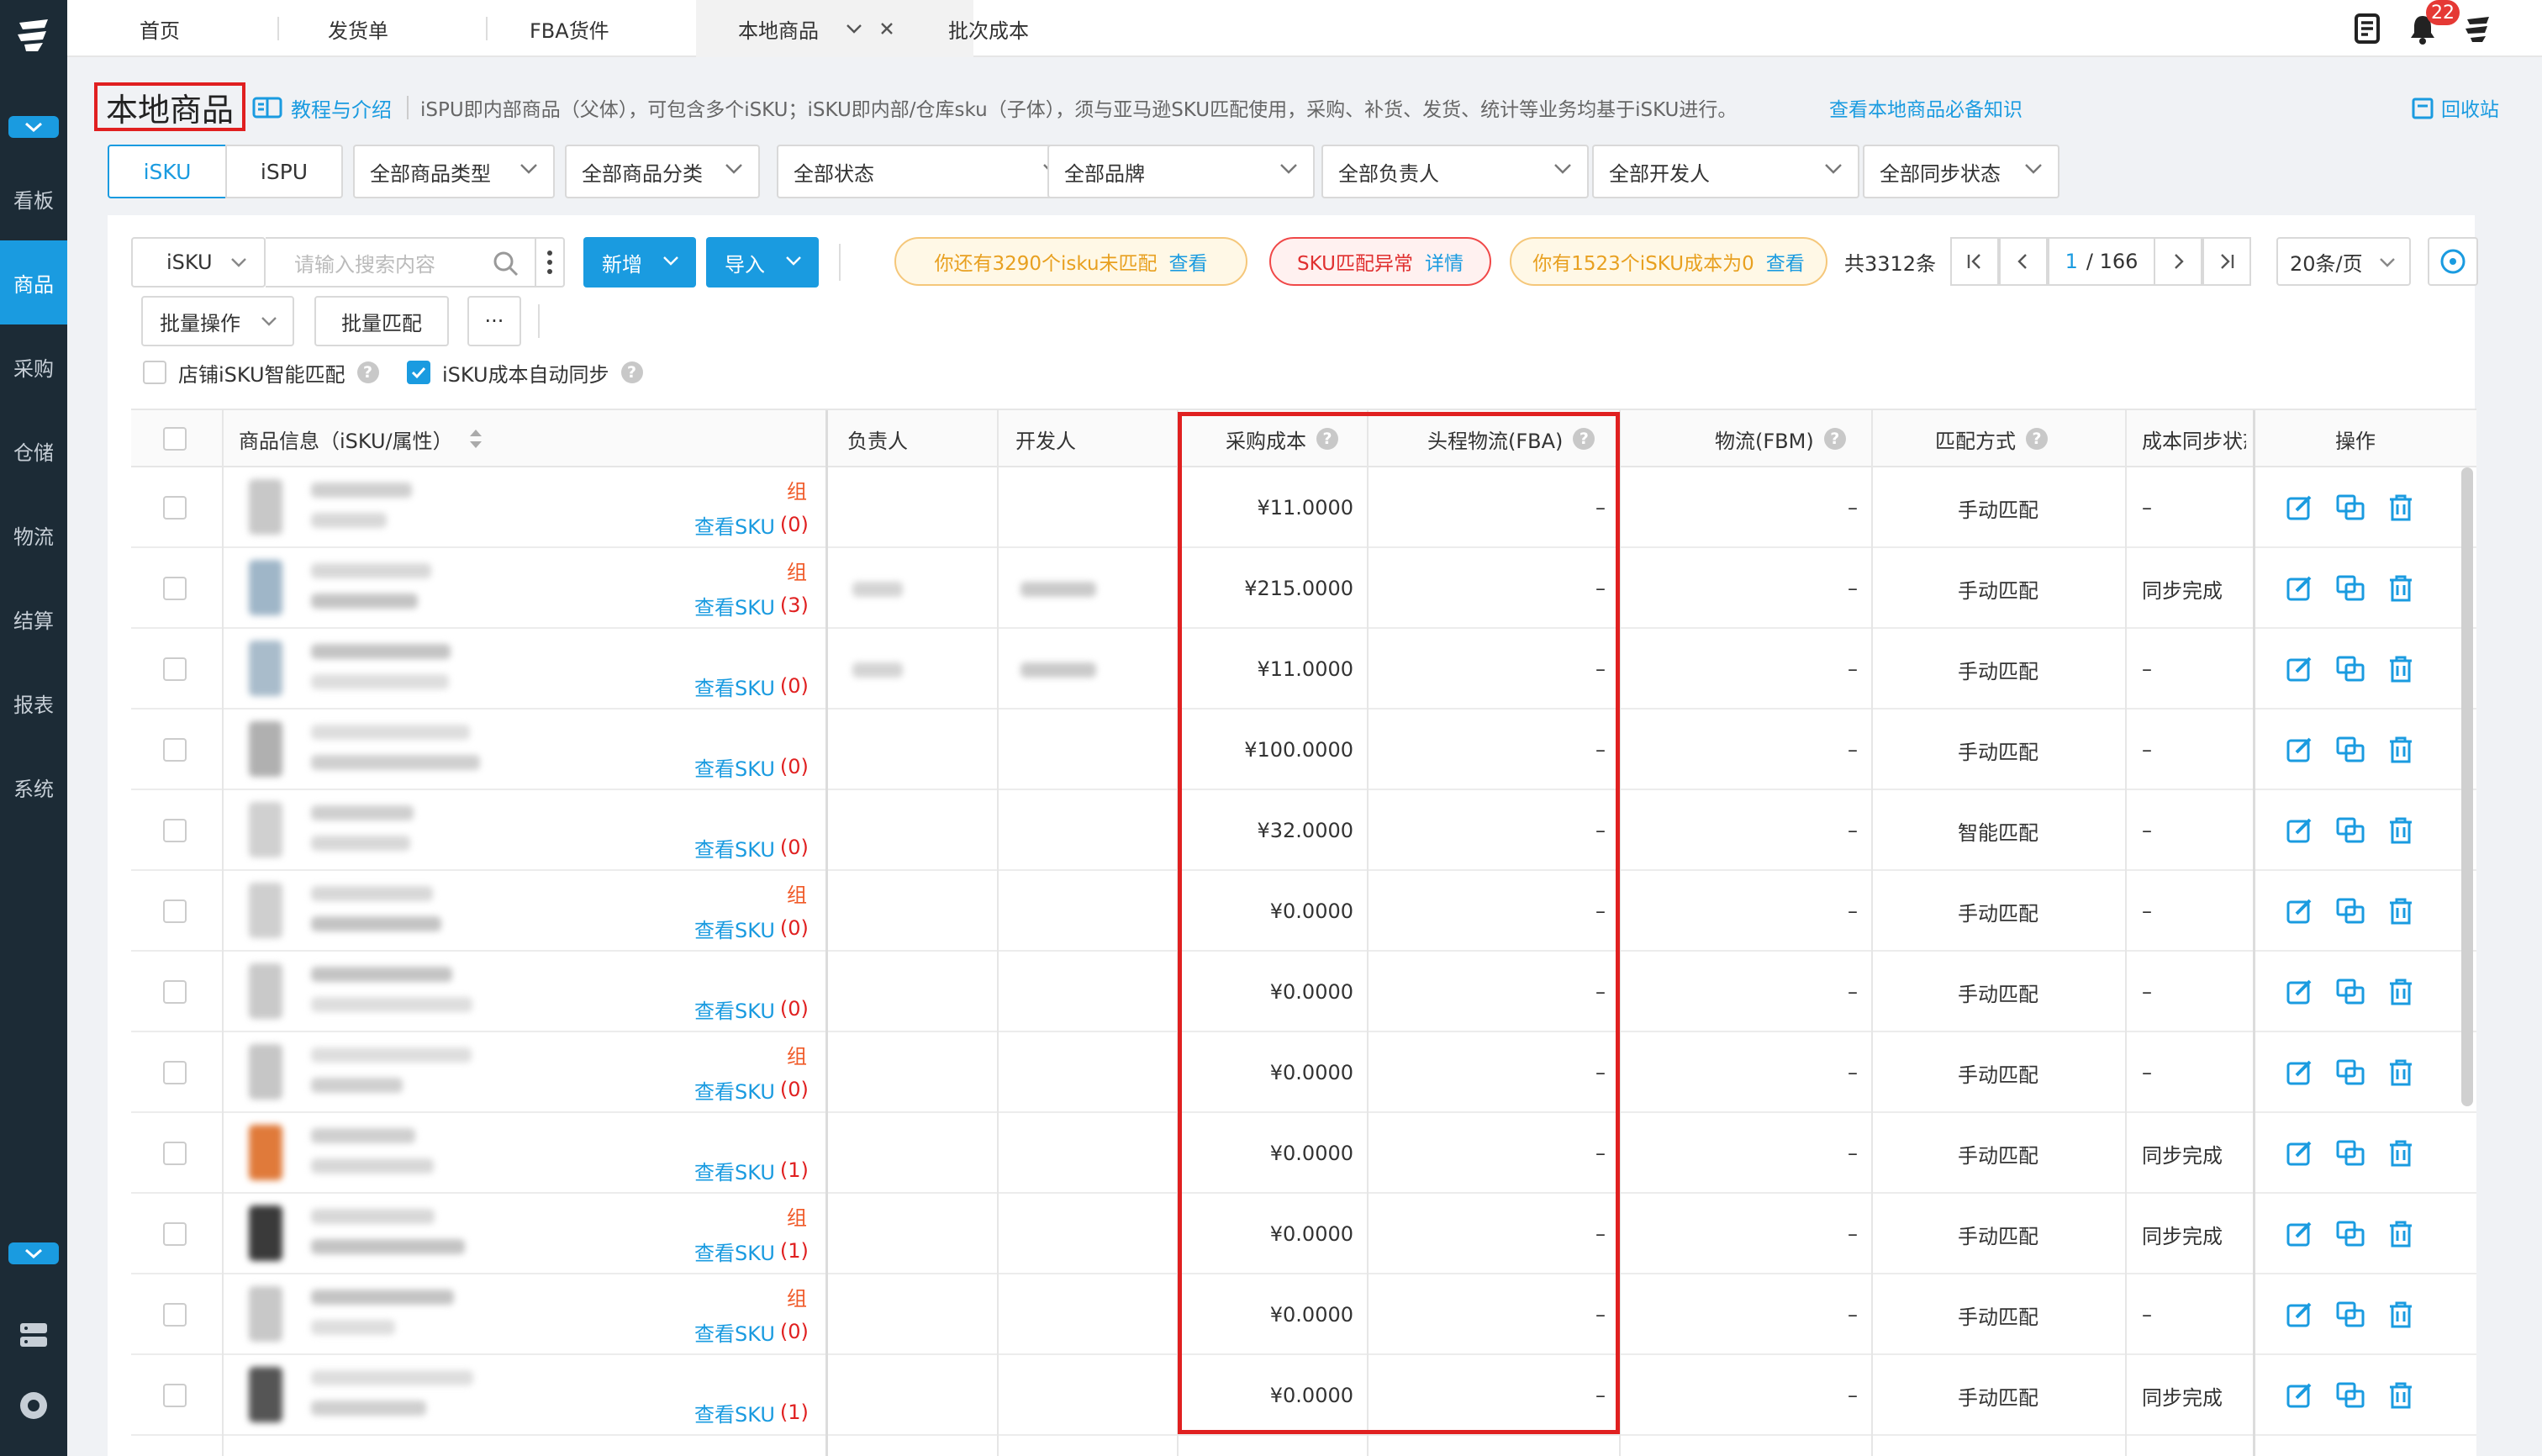 The height and width of the screenshot is (1456, 2542). Describe the element at coordinates (1726, 171) in the screenshot. I see `filter-select-5: 全部开发人` at that location.